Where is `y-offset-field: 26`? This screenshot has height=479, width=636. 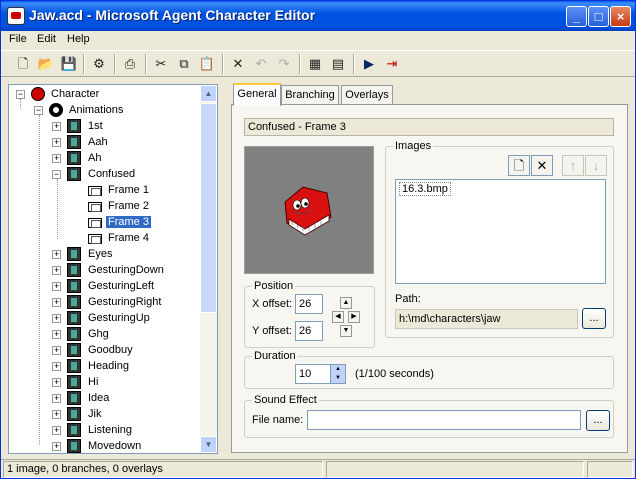 y-offset-field: 26 is located at coordinates (309, 331).